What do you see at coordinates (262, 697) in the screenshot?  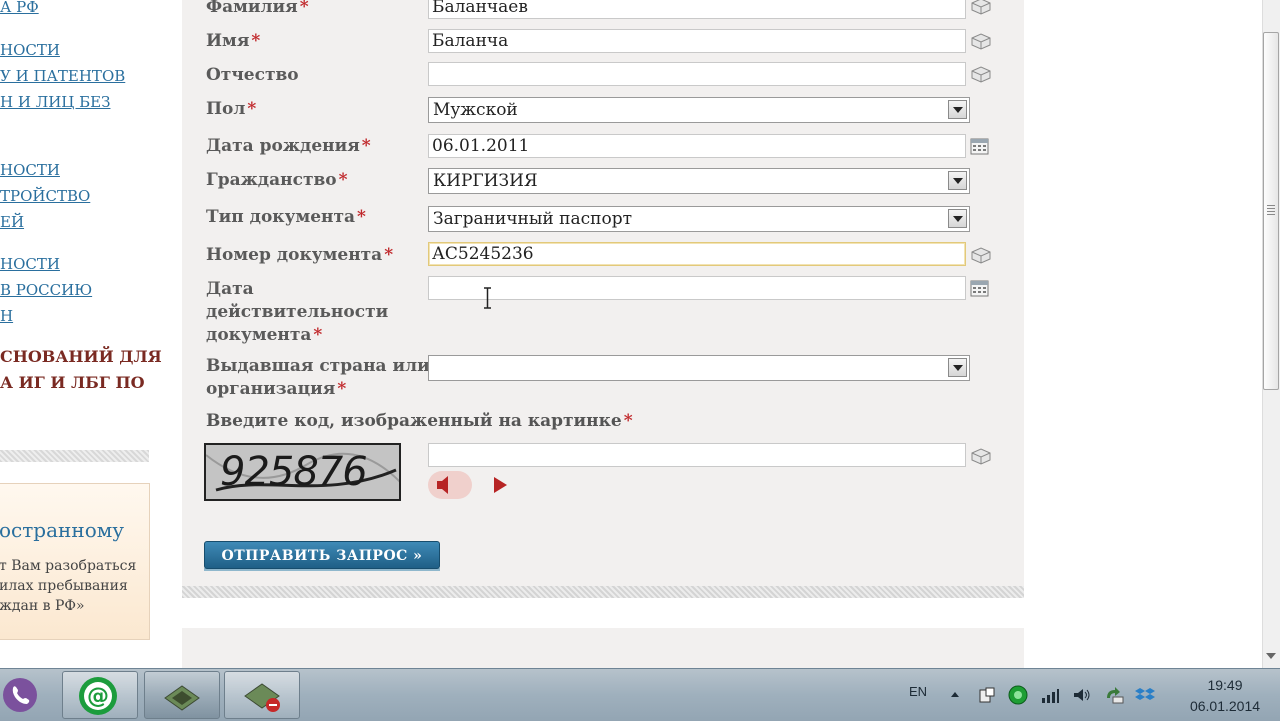 I see `archive-app-icon` at bounding box center [262, 697].